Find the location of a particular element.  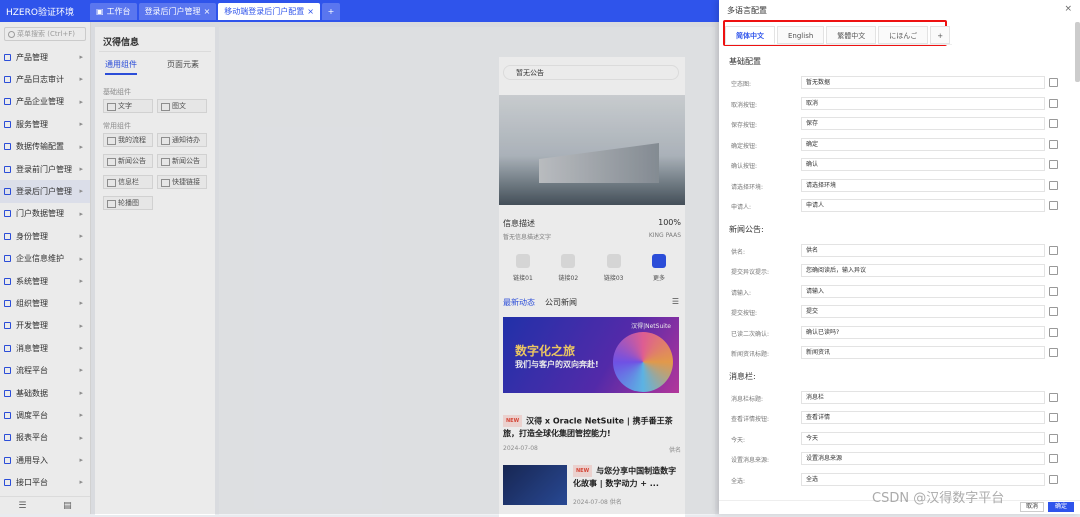

field-label: 全选: is located at coordinates (738, 481).